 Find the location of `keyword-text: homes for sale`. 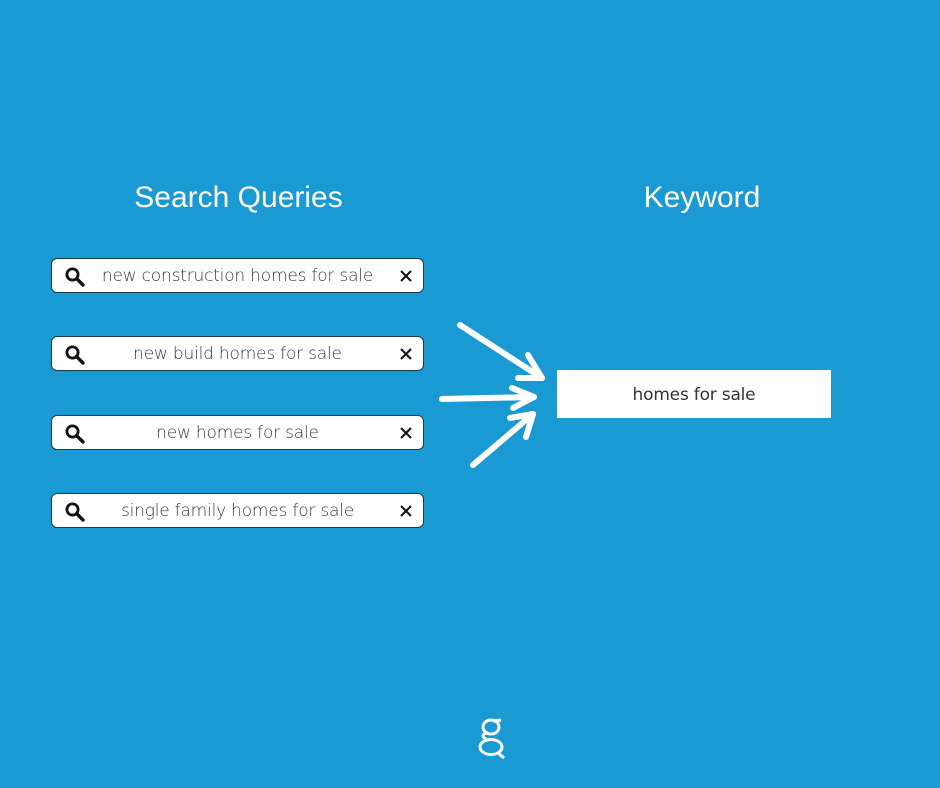

keyword-text: homes for sale is located at coordinates (694, 395).